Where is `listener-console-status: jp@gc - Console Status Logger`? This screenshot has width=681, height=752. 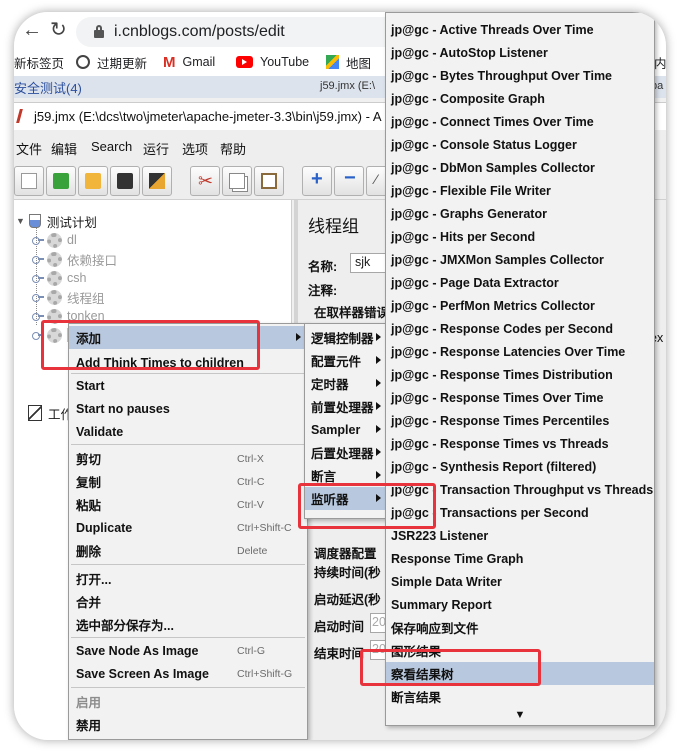
listener-console-status: jp@gc - Console Status Logger is located at coordinates (520, 144).